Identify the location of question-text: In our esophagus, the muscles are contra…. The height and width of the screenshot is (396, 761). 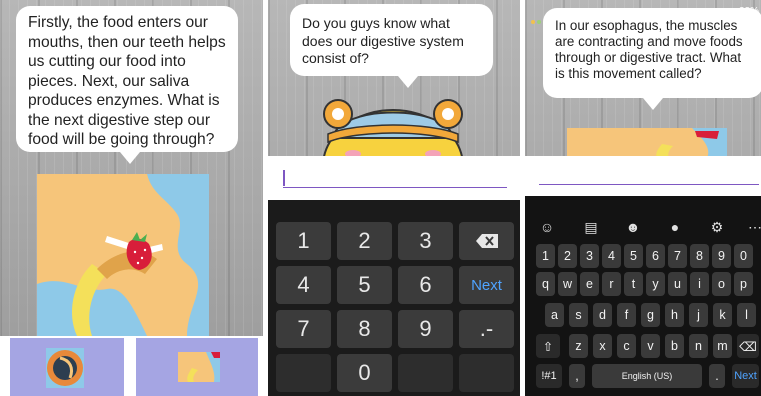
(649, 49).